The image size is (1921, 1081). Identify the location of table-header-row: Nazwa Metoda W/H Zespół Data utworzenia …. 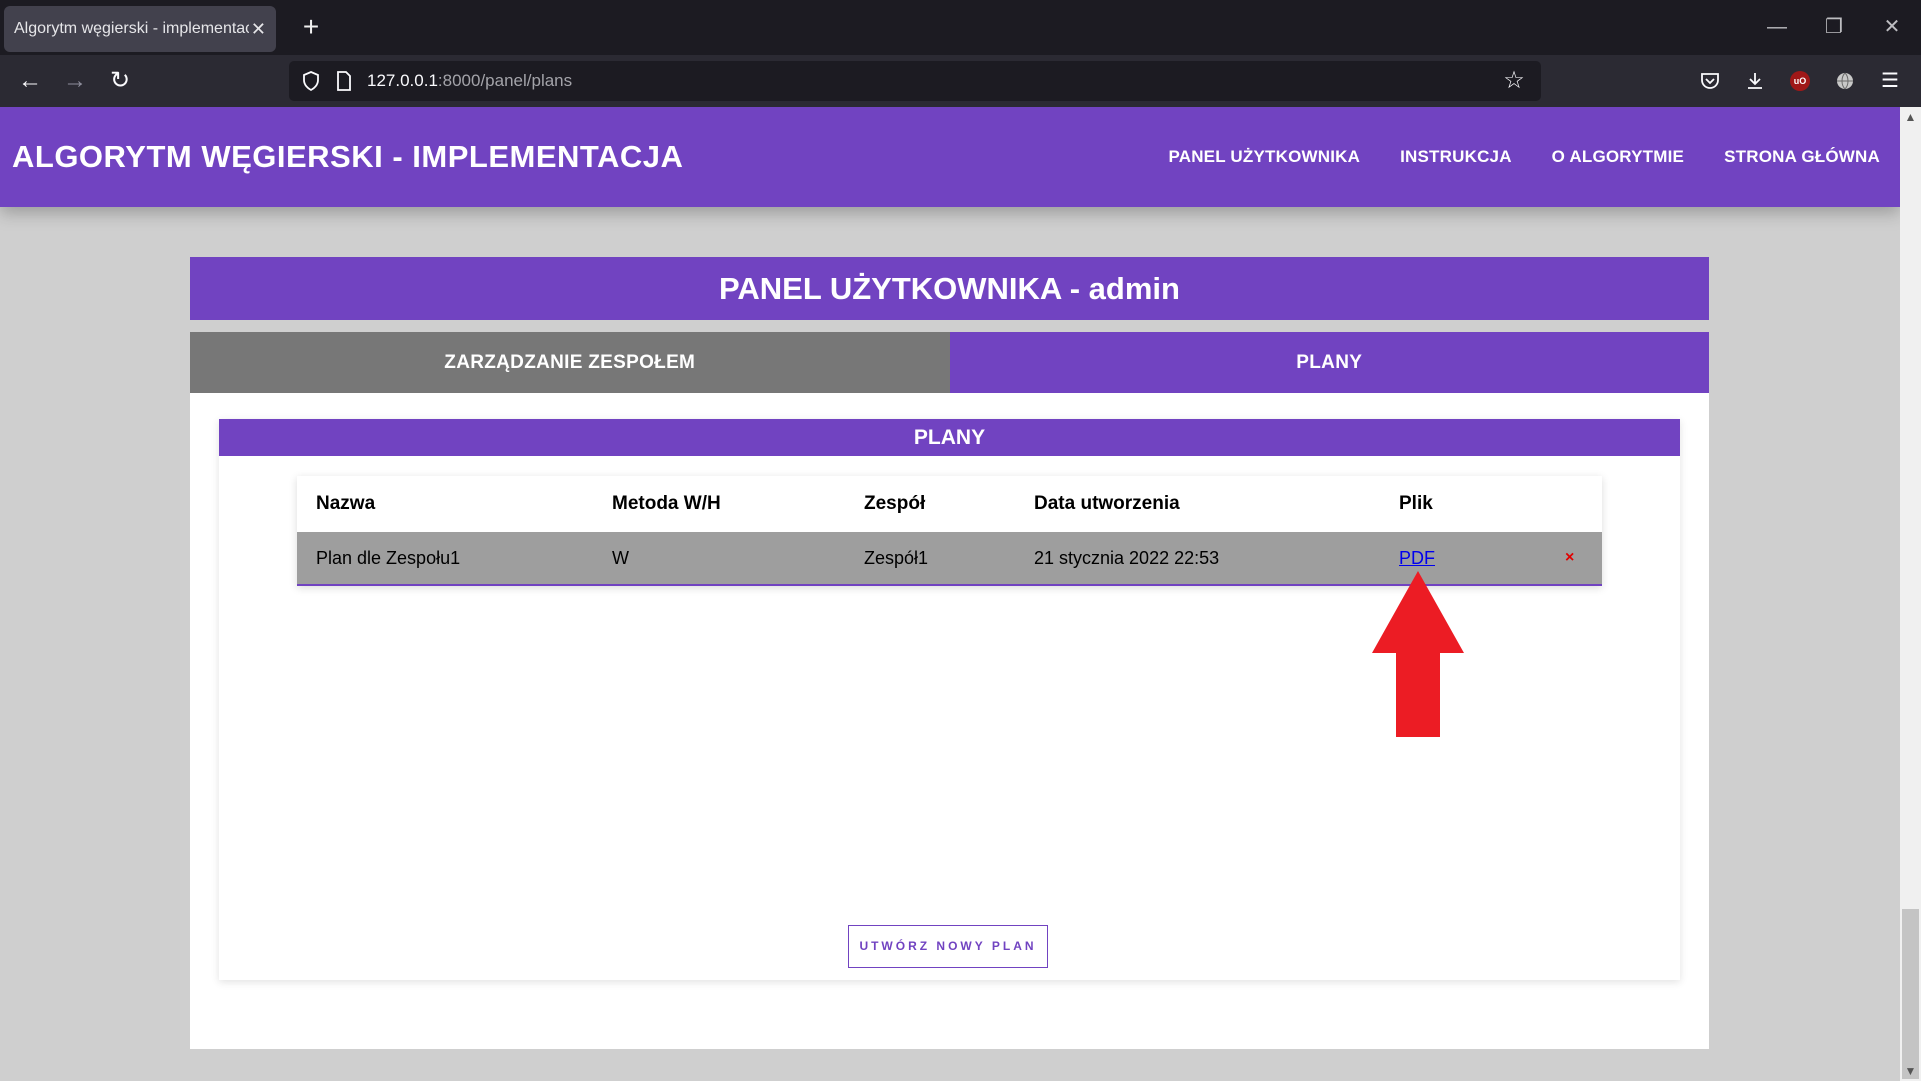
(949, 504).